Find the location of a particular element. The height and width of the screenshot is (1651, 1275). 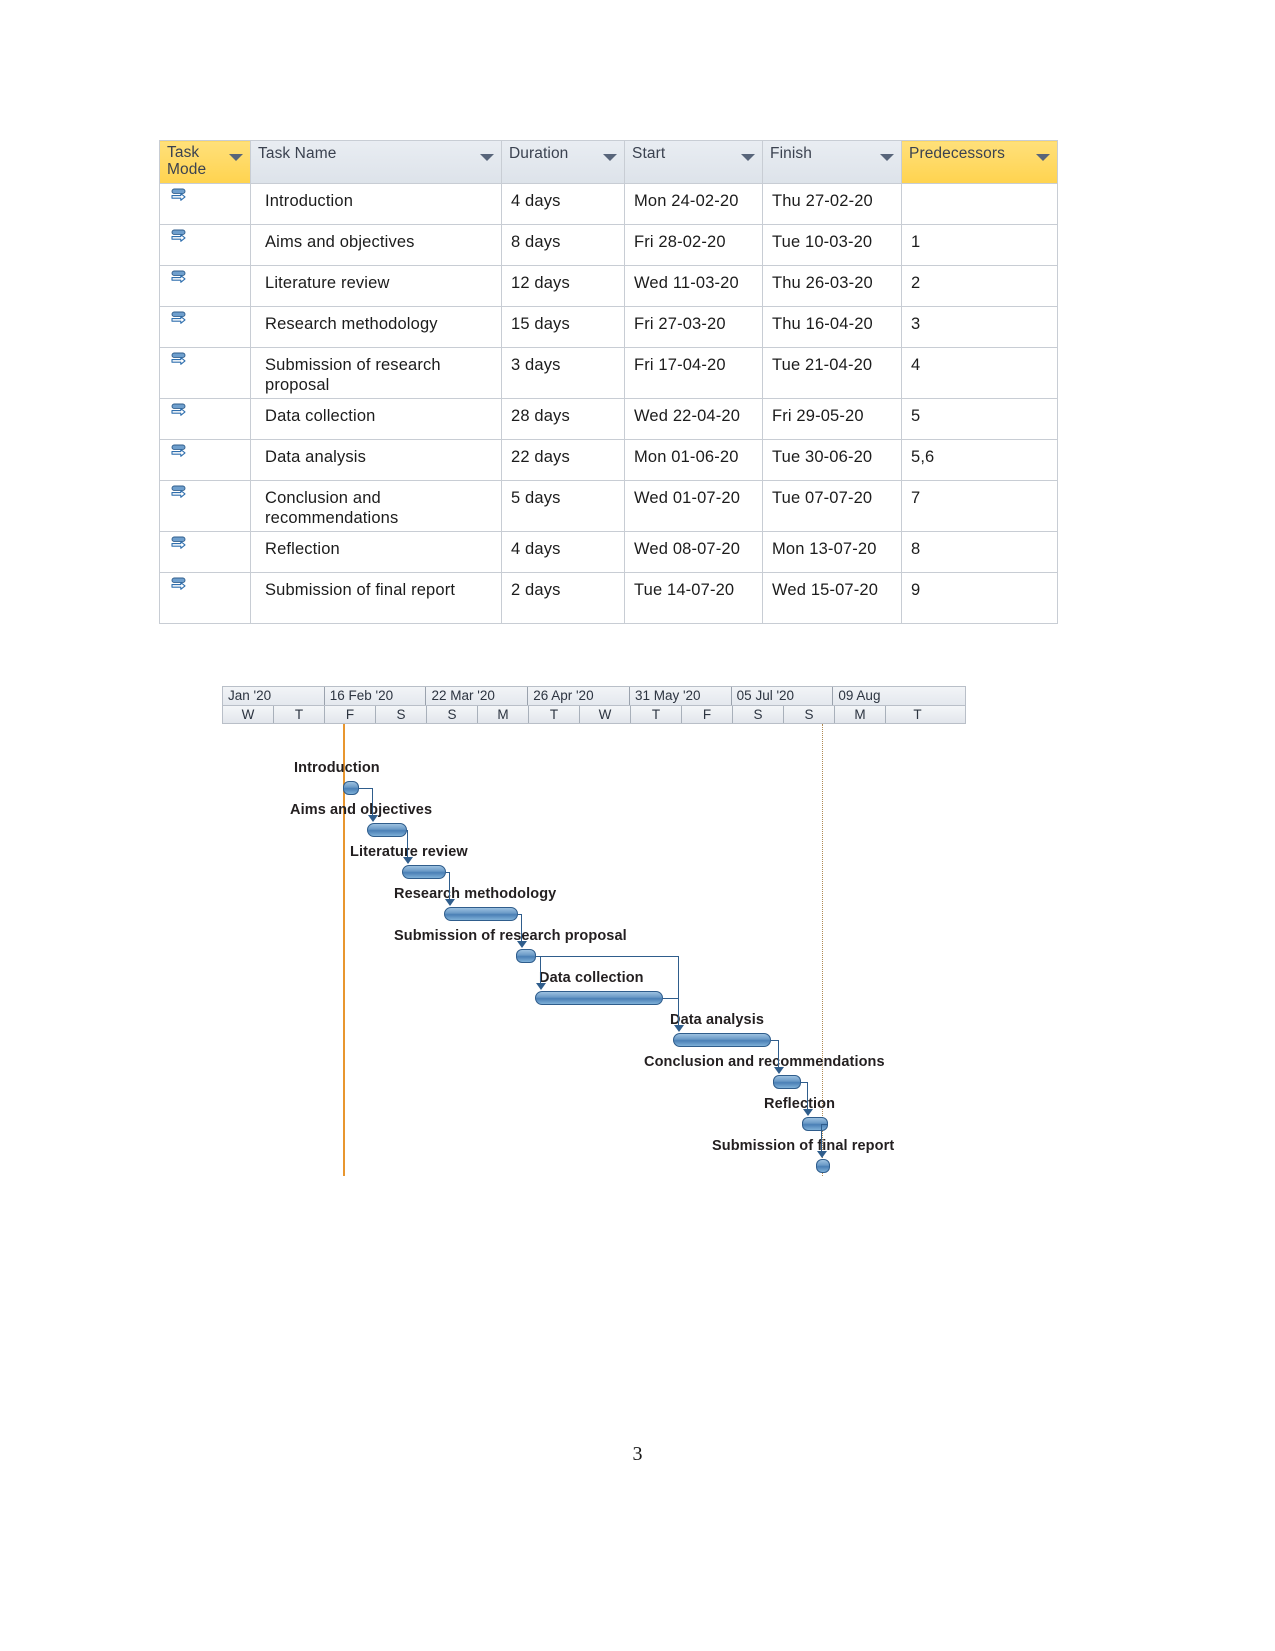

cell-start: Fri 28-02-20 is located at coordinates (693, 245).